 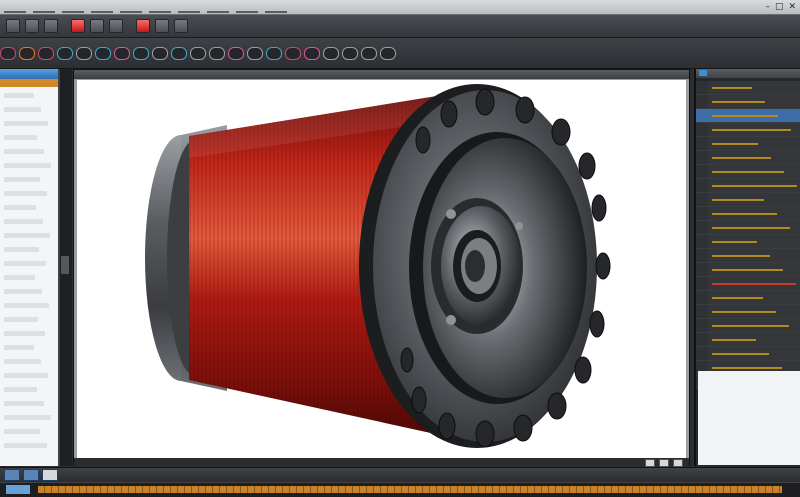 What do you see at coordinates (160, 53) in the screenshot?
I see `mirror-icon` at bounding box center [160, 53].